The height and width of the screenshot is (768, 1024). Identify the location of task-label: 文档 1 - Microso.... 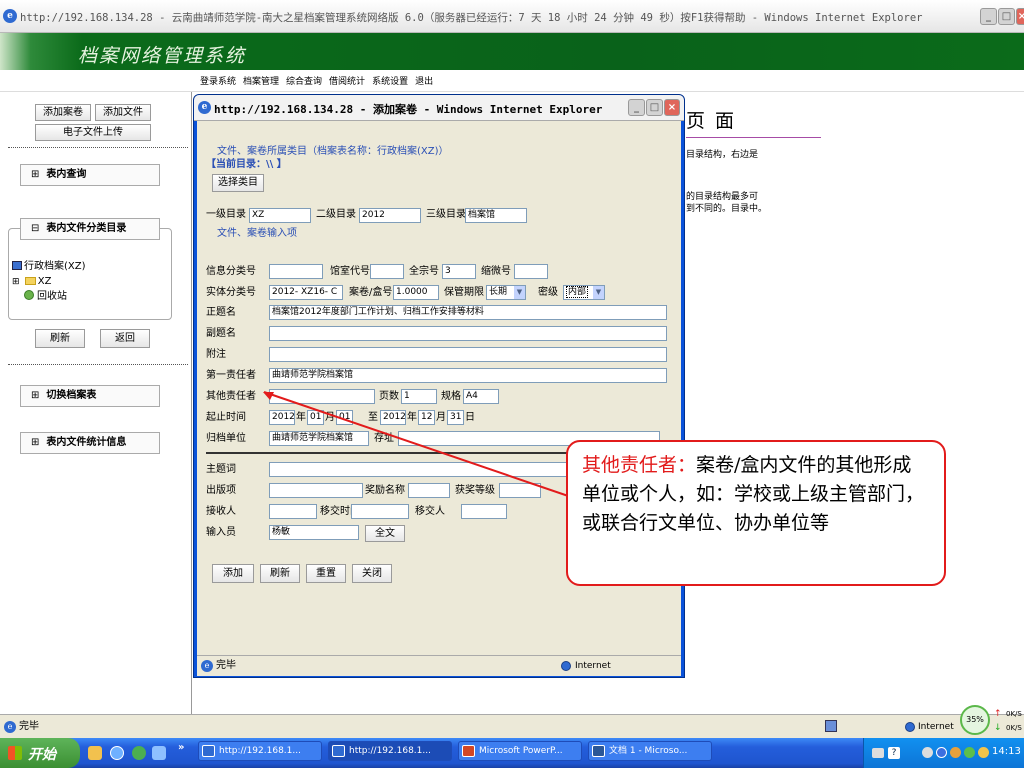
(648, 751).